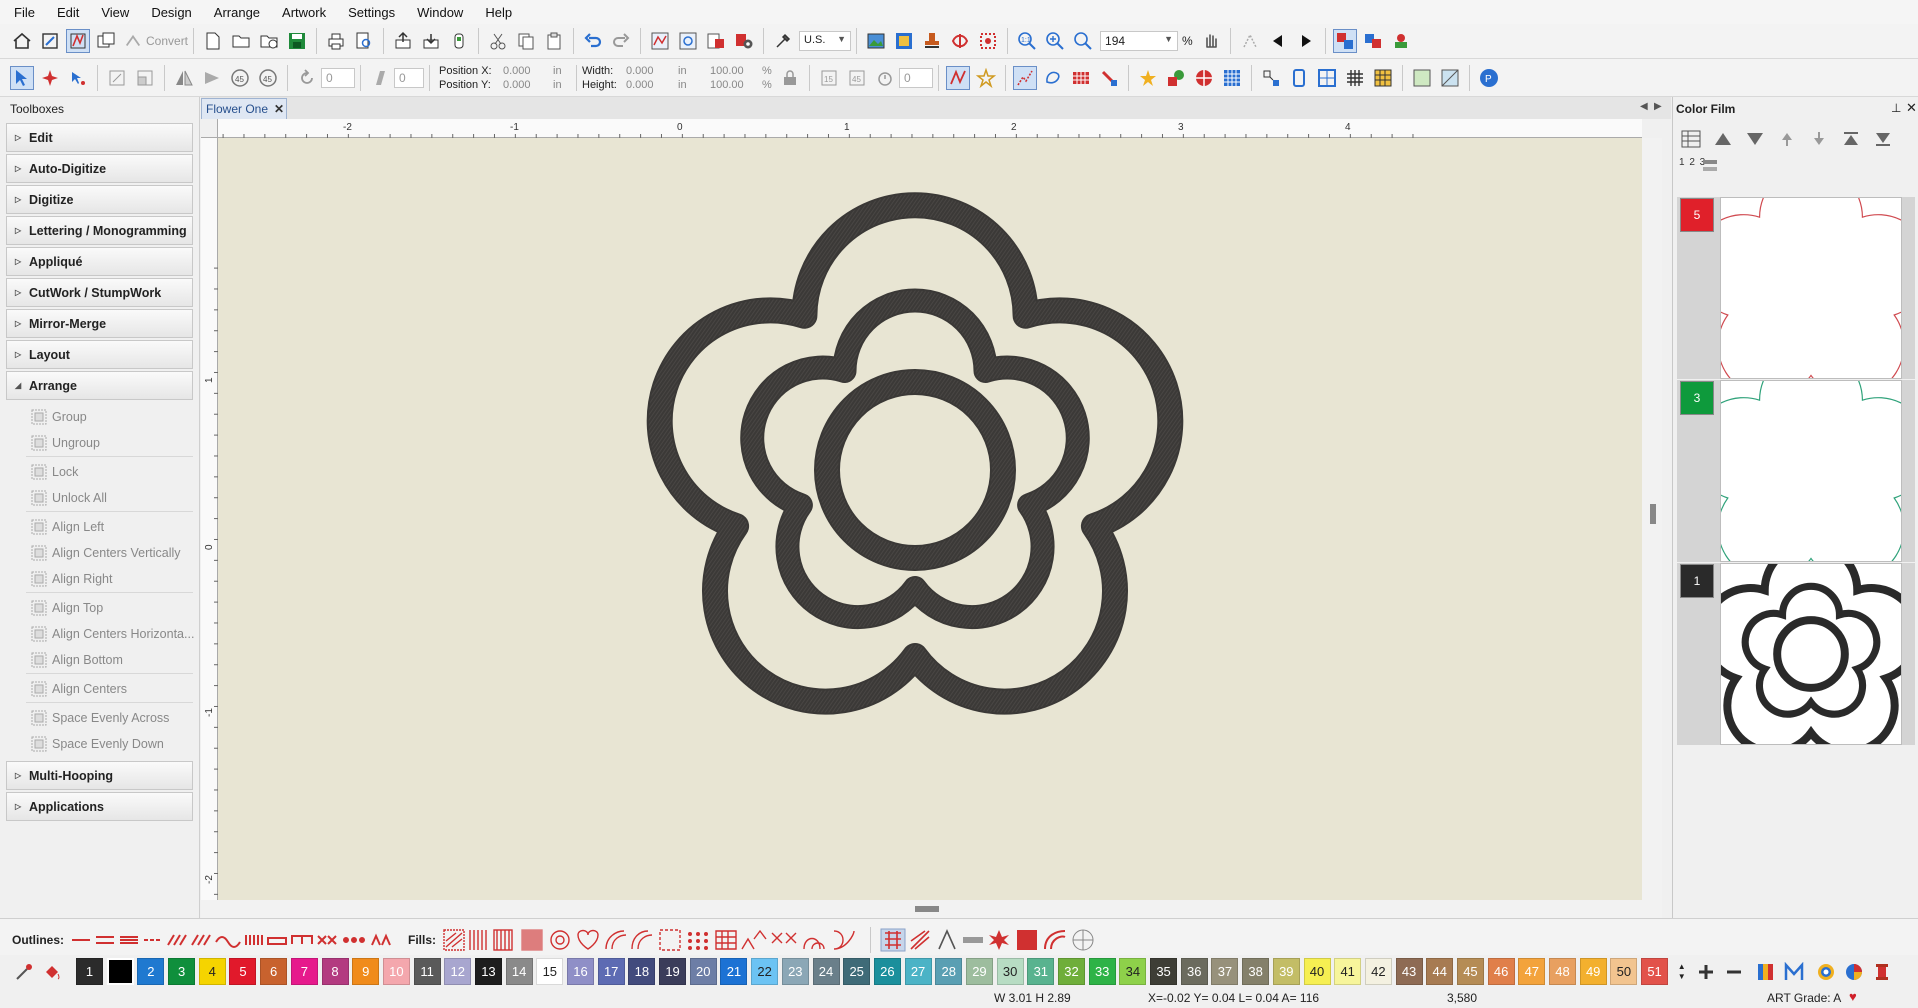 The height and width of the screenshot is (1008, 1918). Describe the element at coordinates (50, 78) in the screenshot. I see `point-select-icon` at that location.